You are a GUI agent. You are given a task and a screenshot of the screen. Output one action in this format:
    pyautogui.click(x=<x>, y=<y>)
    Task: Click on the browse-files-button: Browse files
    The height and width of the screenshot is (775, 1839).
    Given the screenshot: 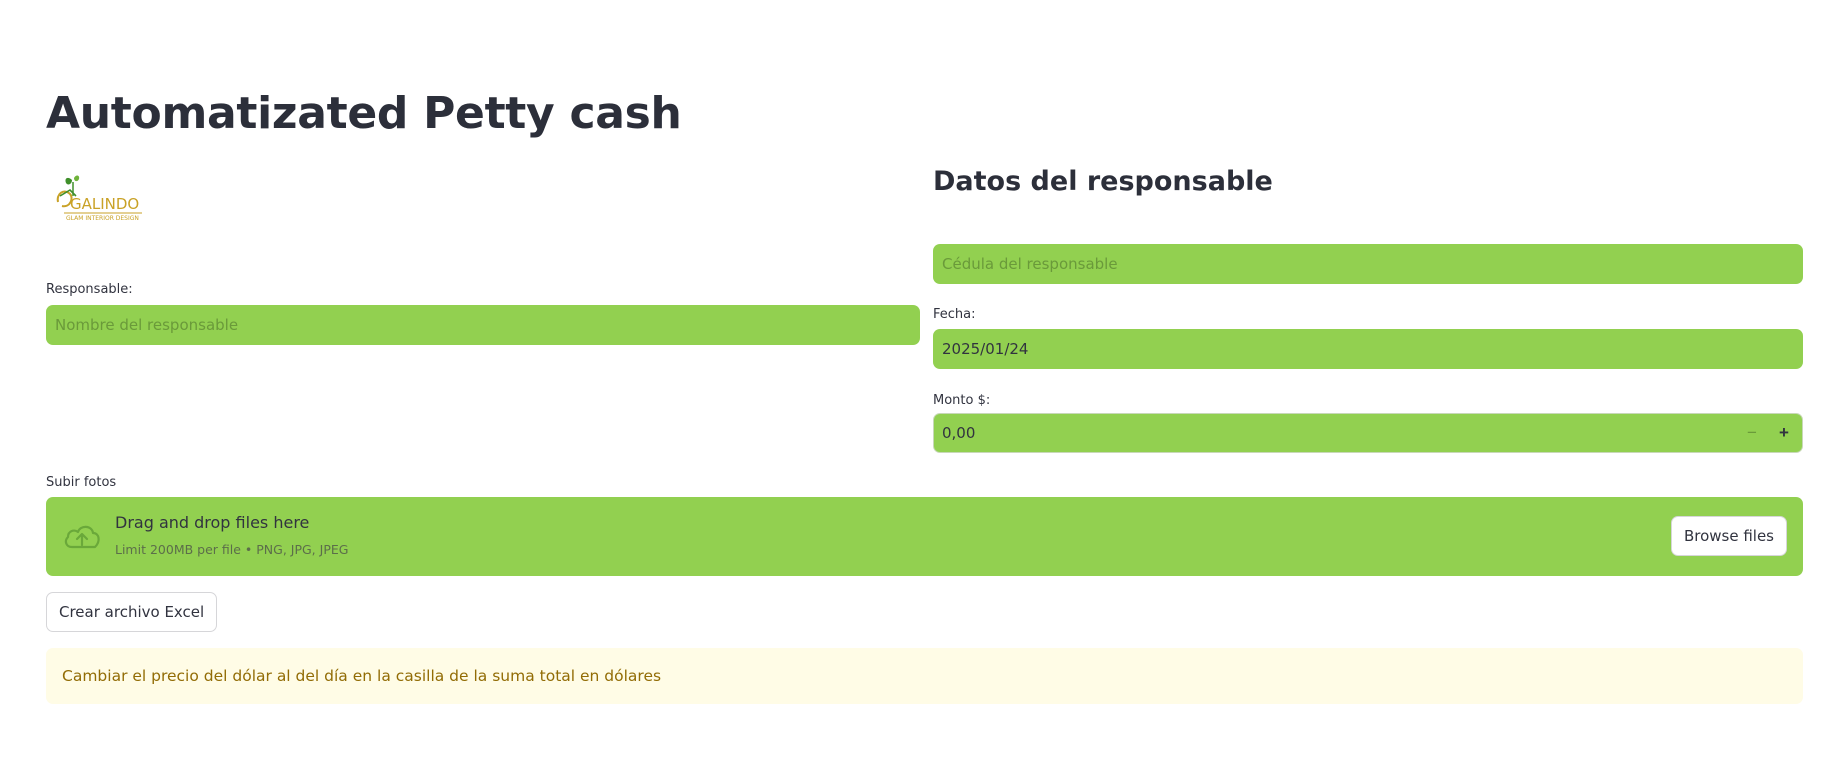 What is the action you would take?
    pyautogui.click(x=1728, y=536)
    